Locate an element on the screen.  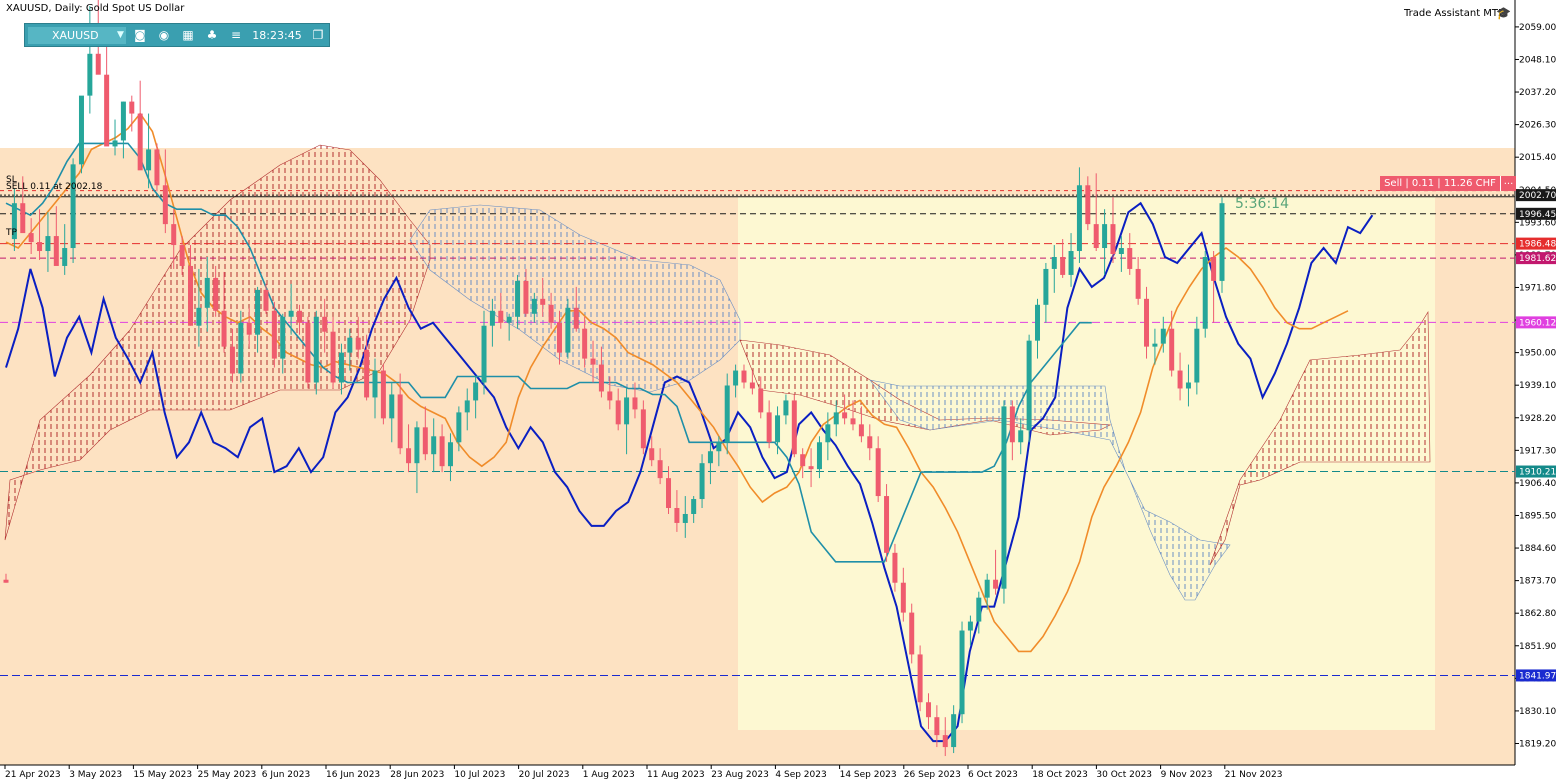
menu-icon: ≡ is located at coordinates (236, 35).